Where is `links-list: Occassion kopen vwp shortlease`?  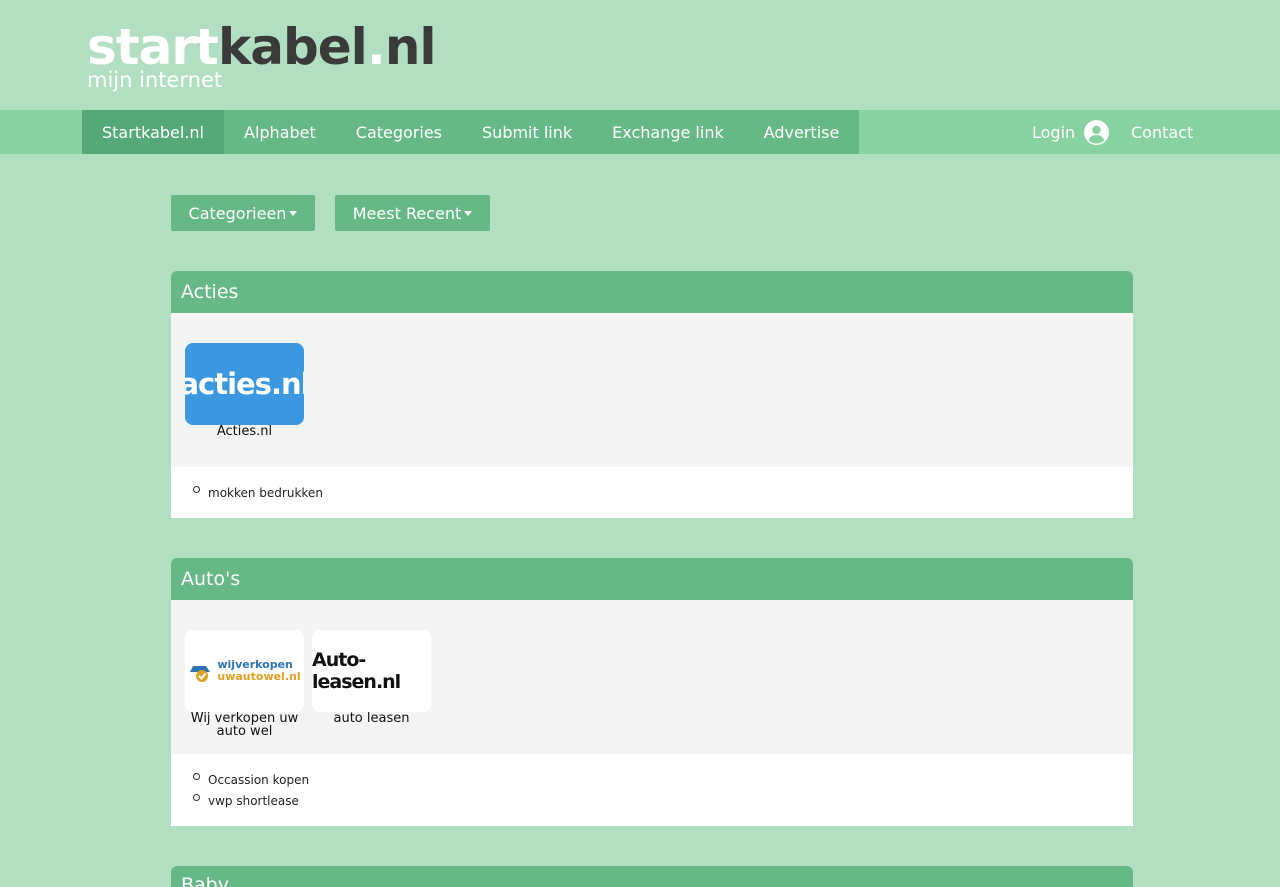
links-list: Occassion kopen vwp shortlease is located at coordinates (652, 790).